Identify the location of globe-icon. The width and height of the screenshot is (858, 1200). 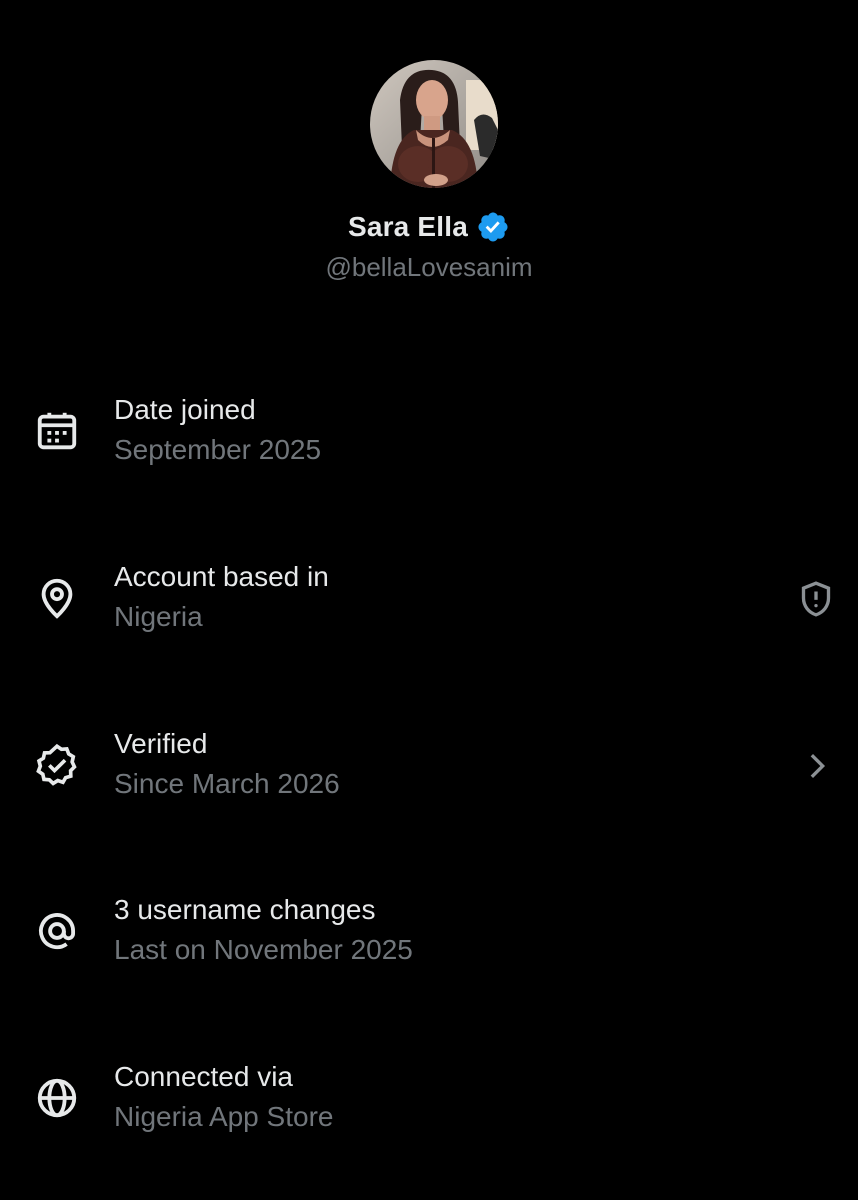
(57, 1098).